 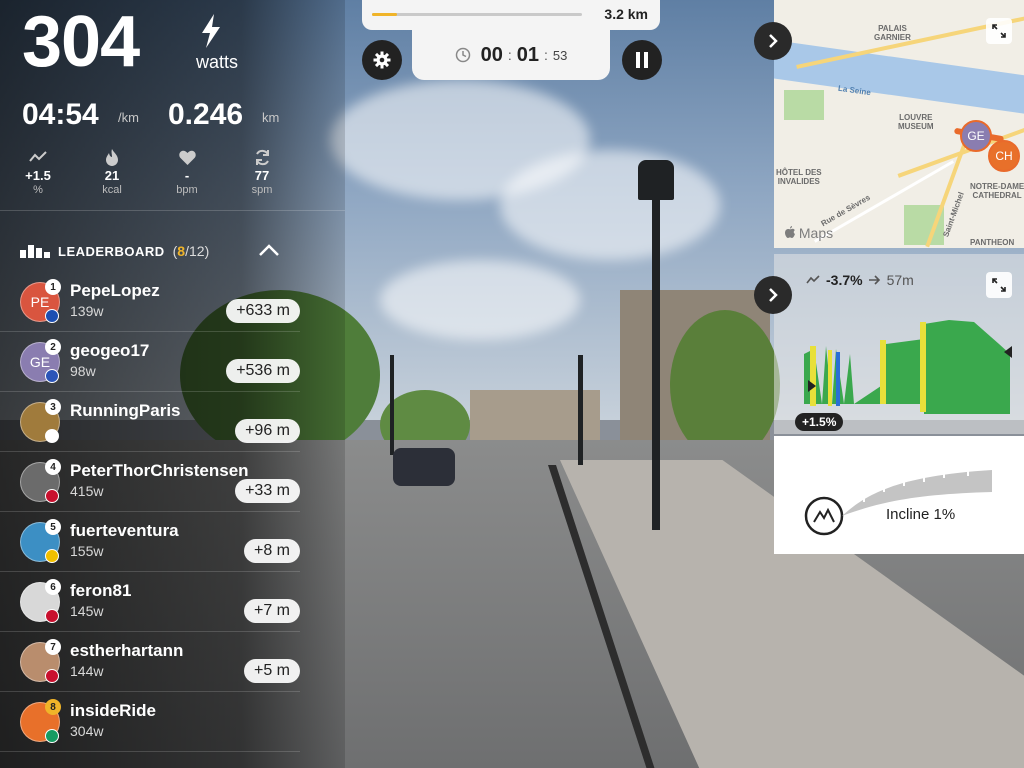 What do you see at coordinates (150, 661) in the screenshot?
I see `leaderboard-row: 7 estherhartann 144w +5 m` at bounding box center [150, 661].